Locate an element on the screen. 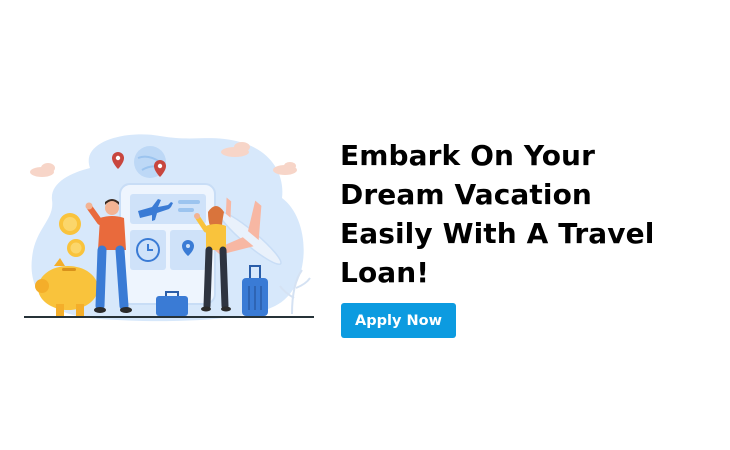  ground-line is located at coordinates (169, 317).